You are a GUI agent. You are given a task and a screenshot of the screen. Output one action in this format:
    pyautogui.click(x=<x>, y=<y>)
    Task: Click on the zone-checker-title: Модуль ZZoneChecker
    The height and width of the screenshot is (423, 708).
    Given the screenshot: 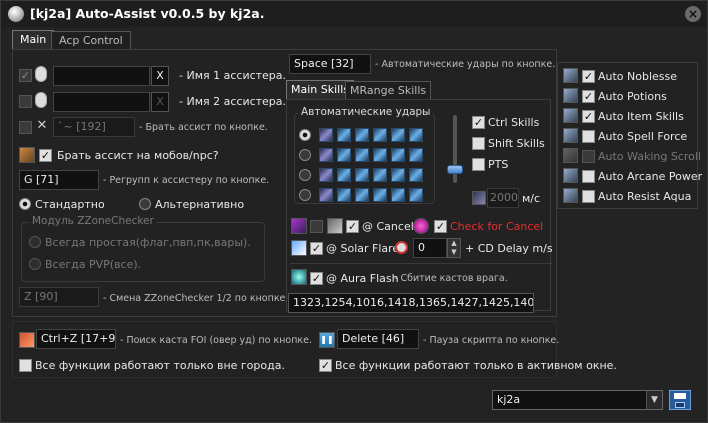 What is the action you would take?
    pyautogui.click(x=93, y=221)
    